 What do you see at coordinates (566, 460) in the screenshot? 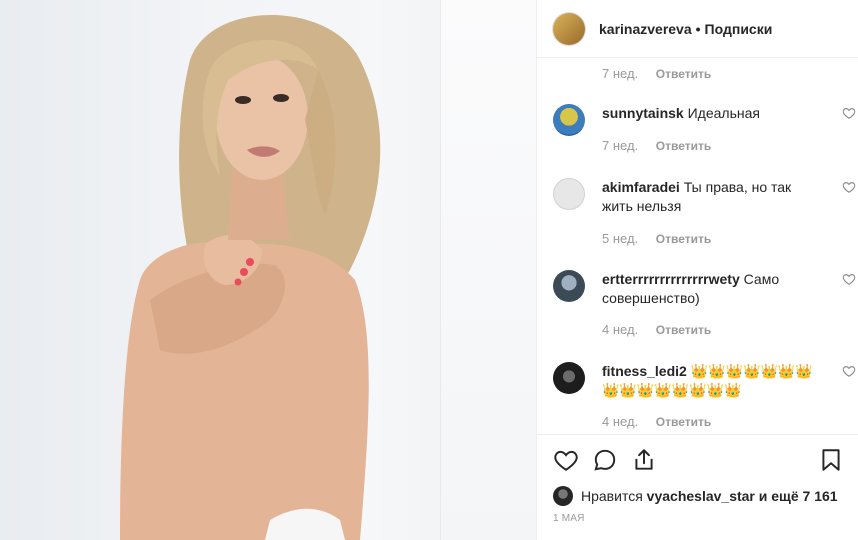
I see `heart-icon` at bounding box center [566, 460].